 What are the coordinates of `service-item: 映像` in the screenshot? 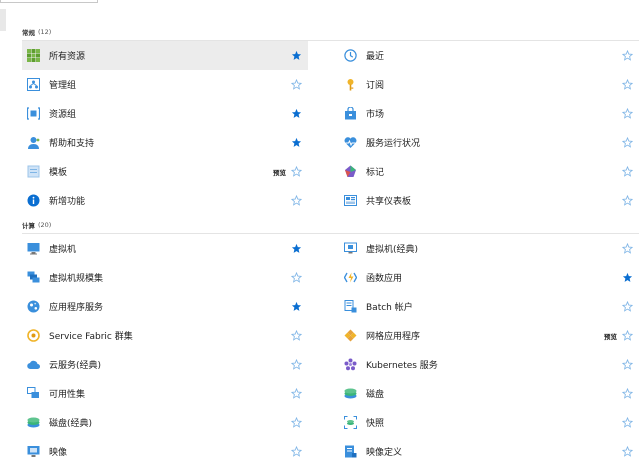 It's located at (165, 451).